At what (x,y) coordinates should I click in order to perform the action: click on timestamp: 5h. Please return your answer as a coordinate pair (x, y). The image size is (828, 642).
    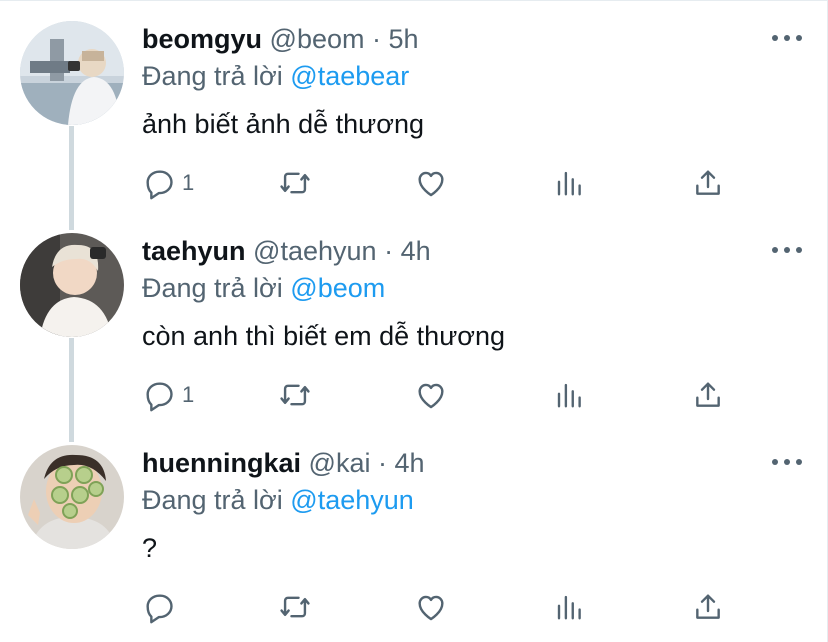
    Looking at the image, I should click on (404, 39).